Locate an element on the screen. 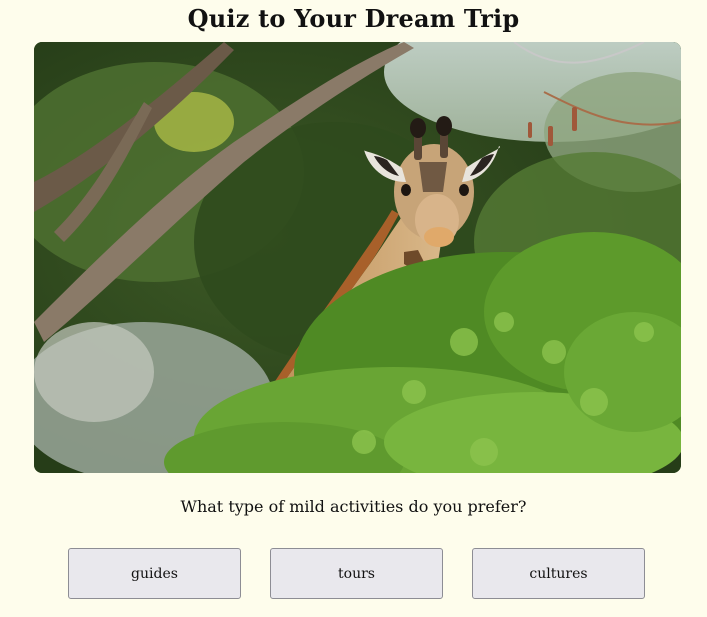 The width and height of the screenshot is (707, 617). answer-button-cultures: cultures is located at coordinates (558, 573).